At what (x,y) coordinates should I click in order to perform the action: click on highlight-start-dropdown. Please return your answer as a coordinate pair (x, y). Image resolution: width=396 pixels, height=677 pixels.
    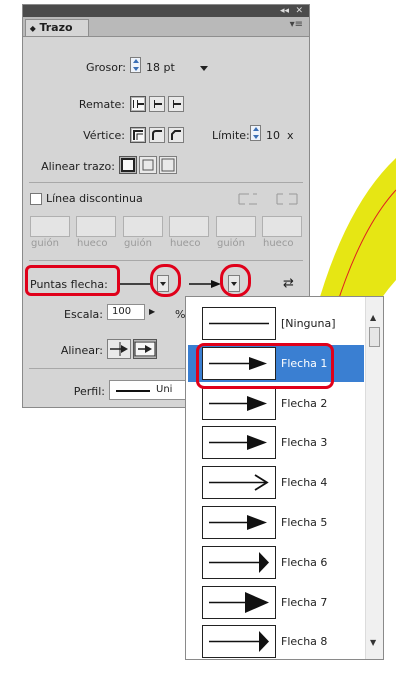
    Looking at the image, I should click on (165, 280).